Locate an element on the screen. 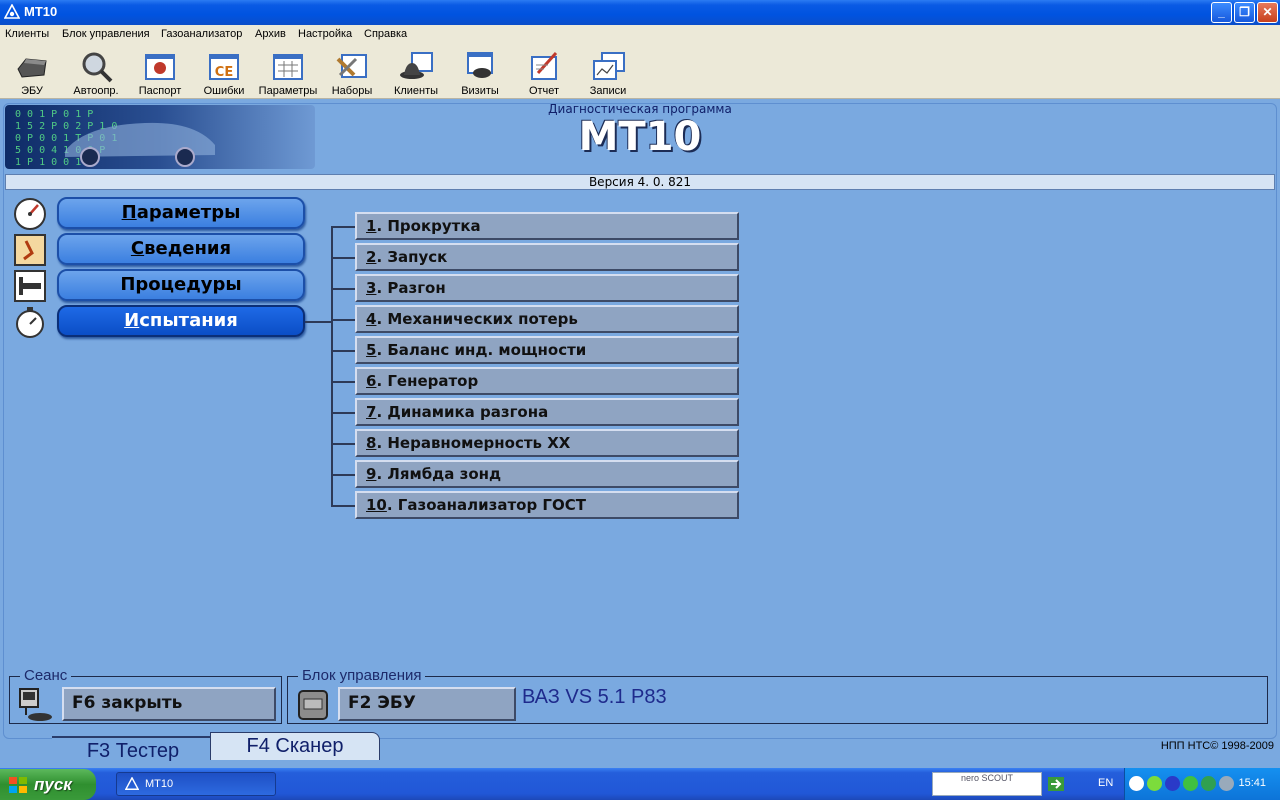 The height and width of the screenshot is (800, 1280). test-label: . Разгон is located at coordinates (411, 288).